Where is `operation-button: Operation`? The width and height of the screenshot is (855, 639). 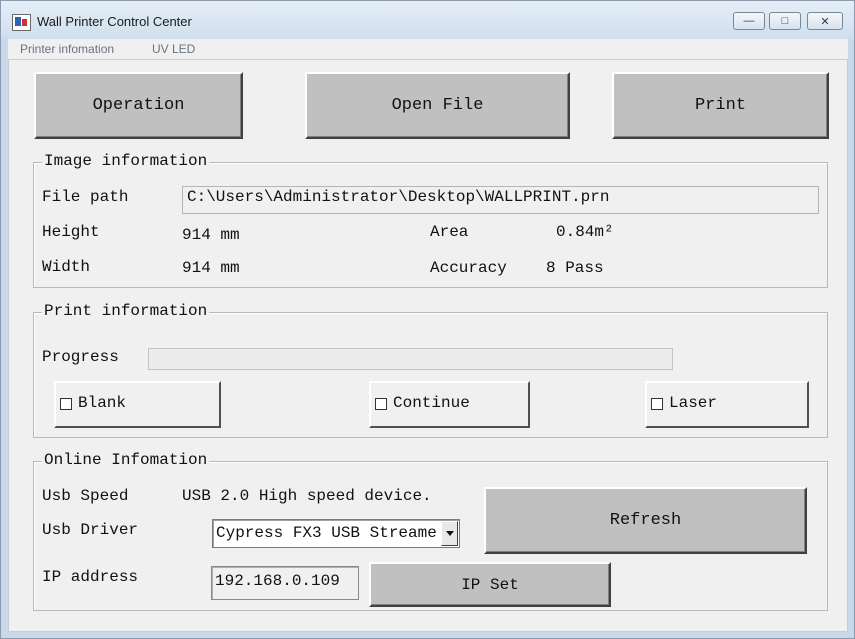 operation-button: Operation is located at coordinates (138, 105).